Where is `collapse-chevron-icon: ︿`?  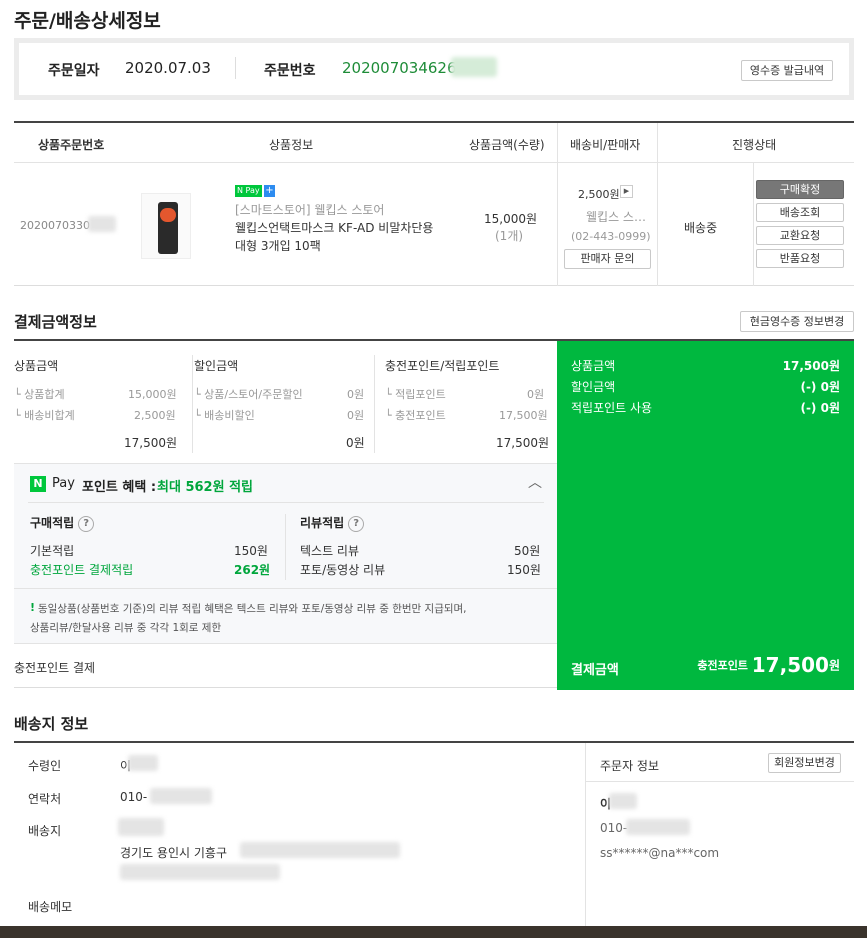 collapse-chevron-icon: ︿ is located at coordinates (535, 482).